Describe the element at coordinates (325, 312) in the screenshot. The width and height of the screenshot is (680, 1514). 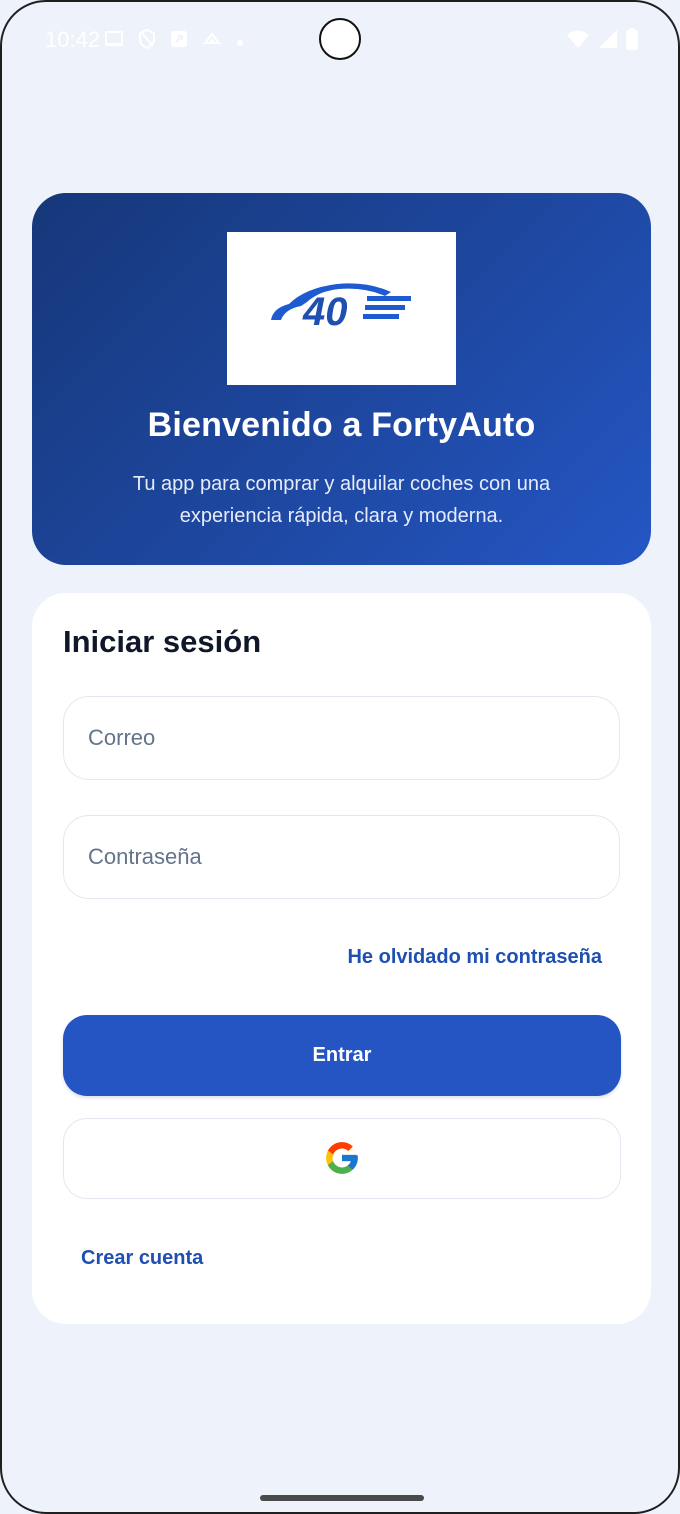
I see `svg-text: 40` at that location.